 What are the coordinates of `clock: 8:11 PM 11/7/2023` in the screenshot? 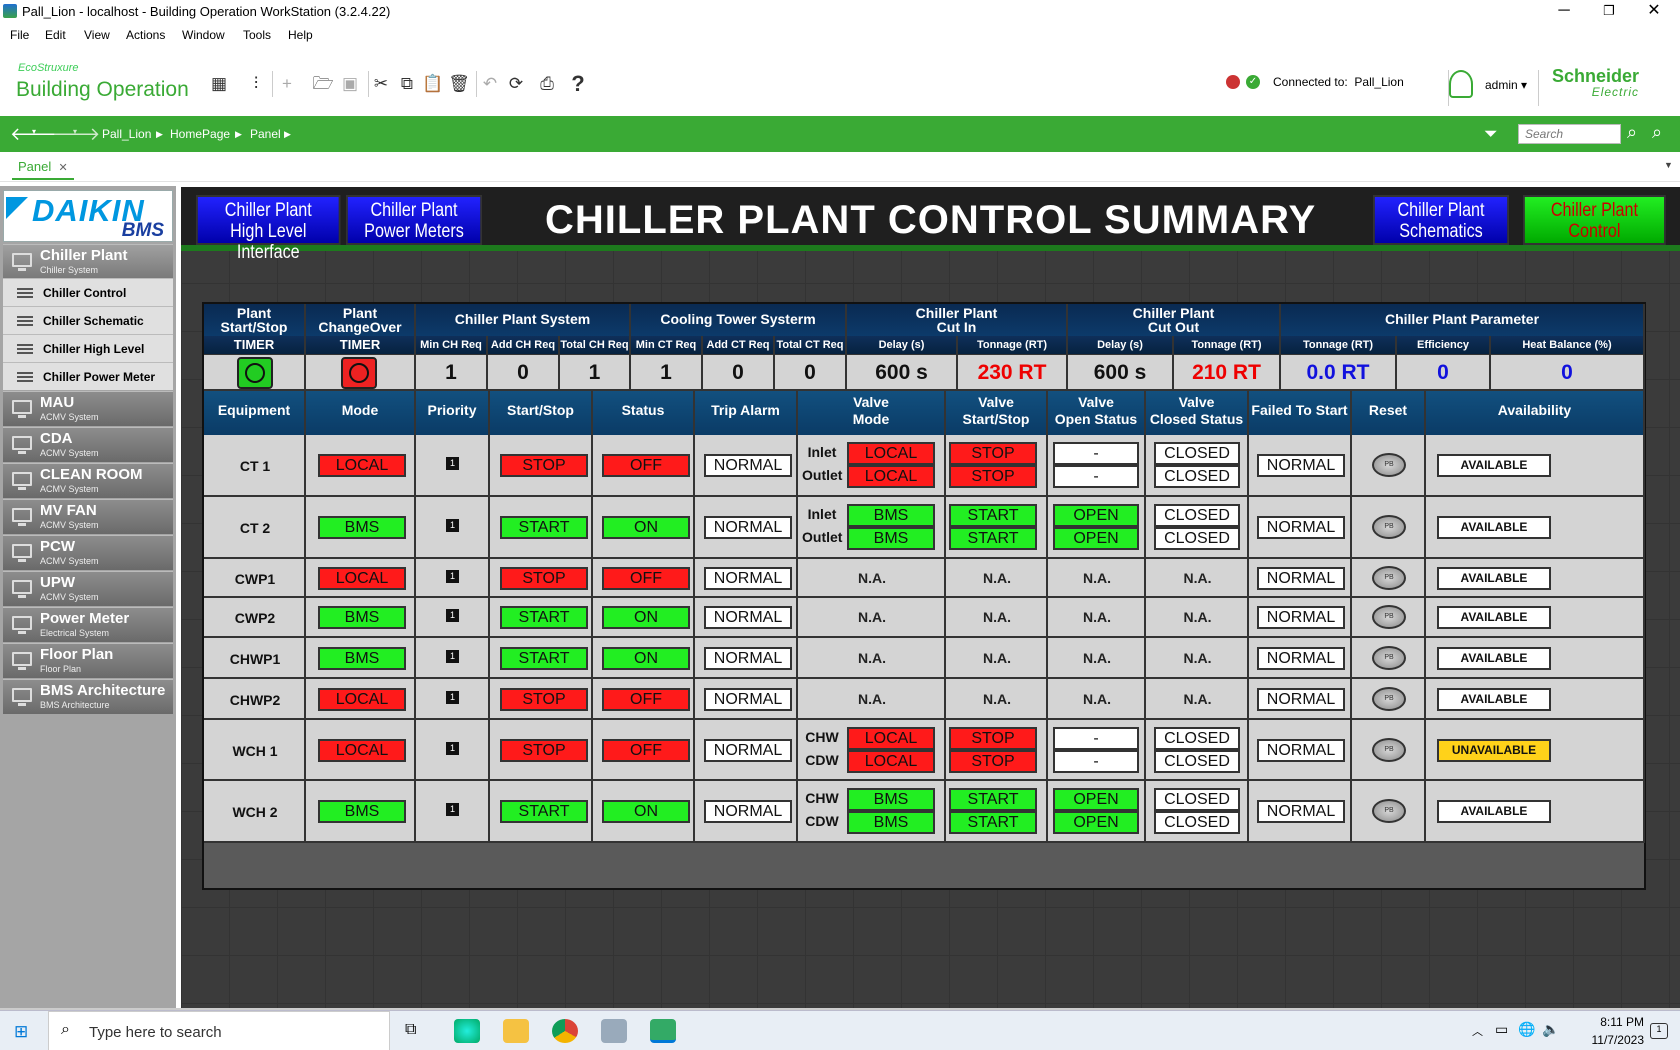 It's located at (1618, 1031).